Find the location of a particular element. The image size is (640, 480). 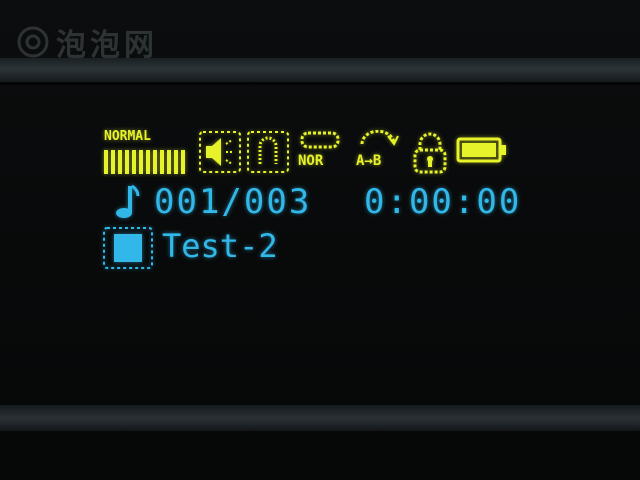

bezel-bottom-rail is located at coordinates (320, 418).